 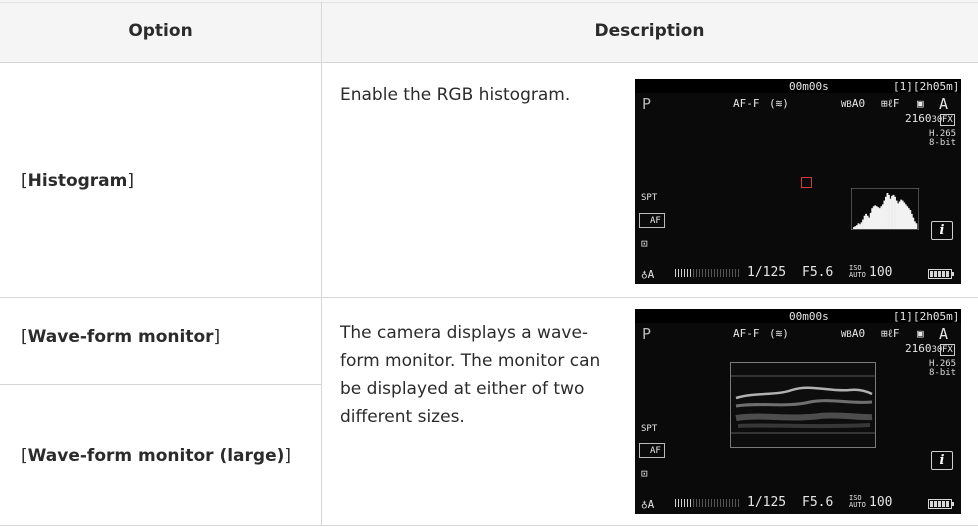 What do you see at coordinates (121, 337) in the screenshot?
I see `option-waveform: [Wave-form monitor]` at bounding box center [121, 337].